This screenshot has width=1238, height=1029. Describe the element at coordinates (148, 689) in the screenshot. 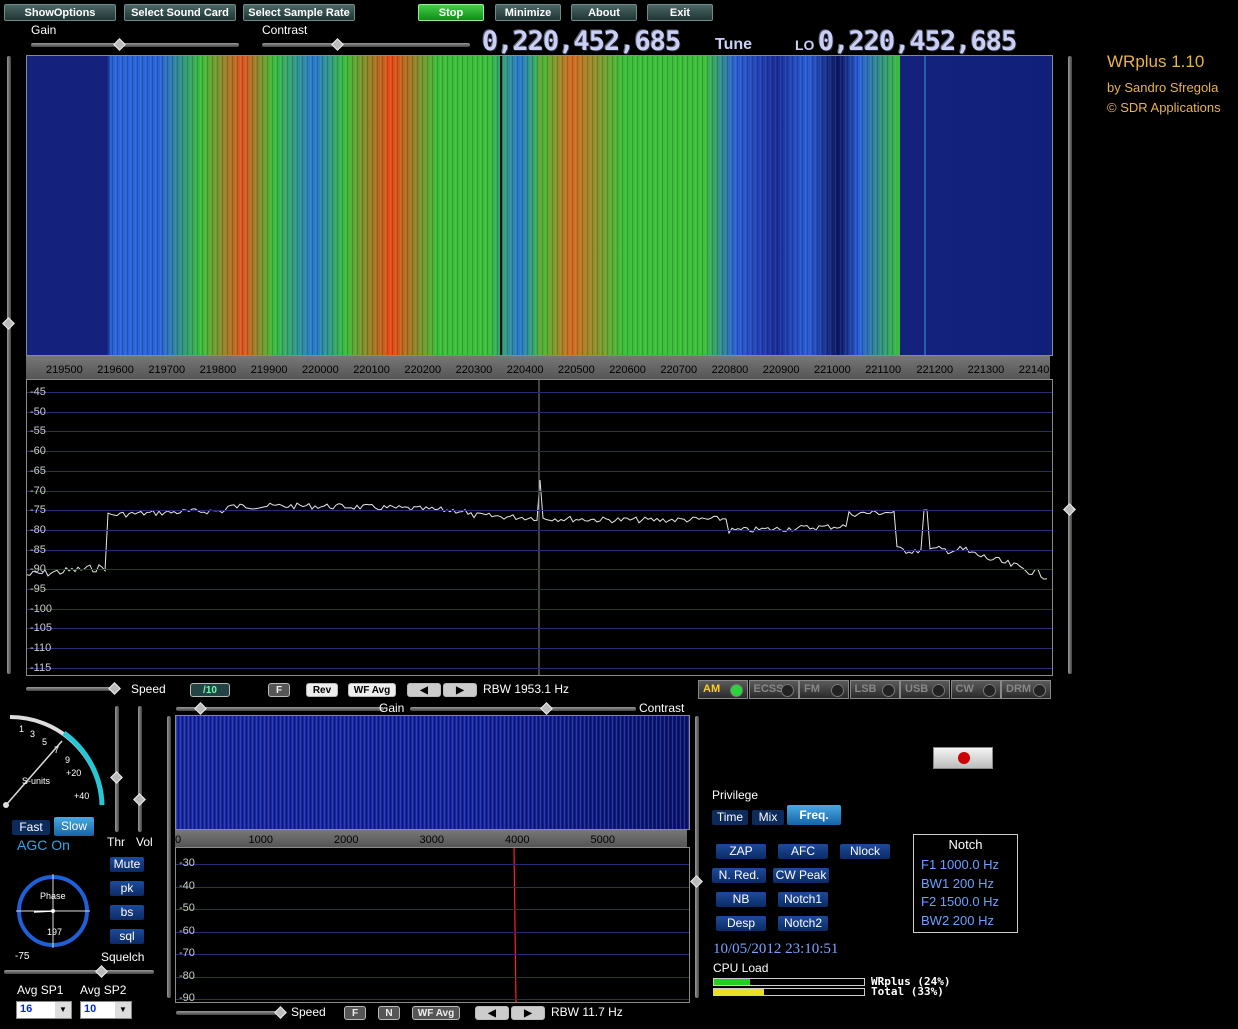

I see `speed-label: Speed` at that location.